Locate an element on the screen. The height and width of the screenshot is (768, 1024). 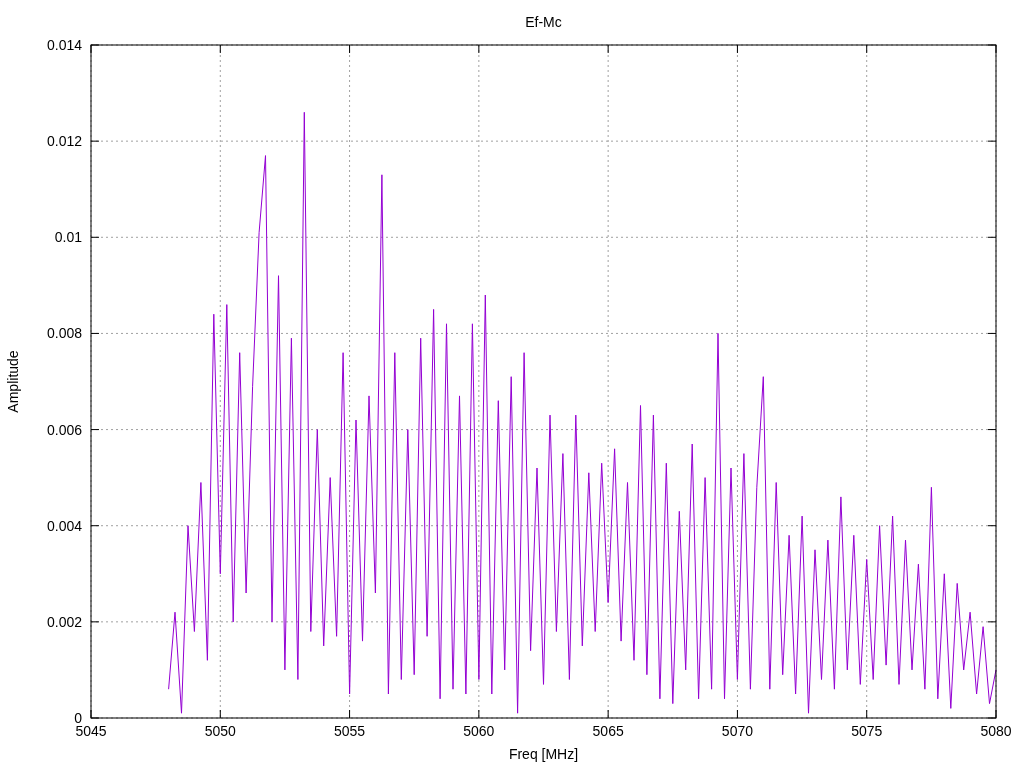
axis-tick-label: 0.006 is located at coordinates (64, 429).